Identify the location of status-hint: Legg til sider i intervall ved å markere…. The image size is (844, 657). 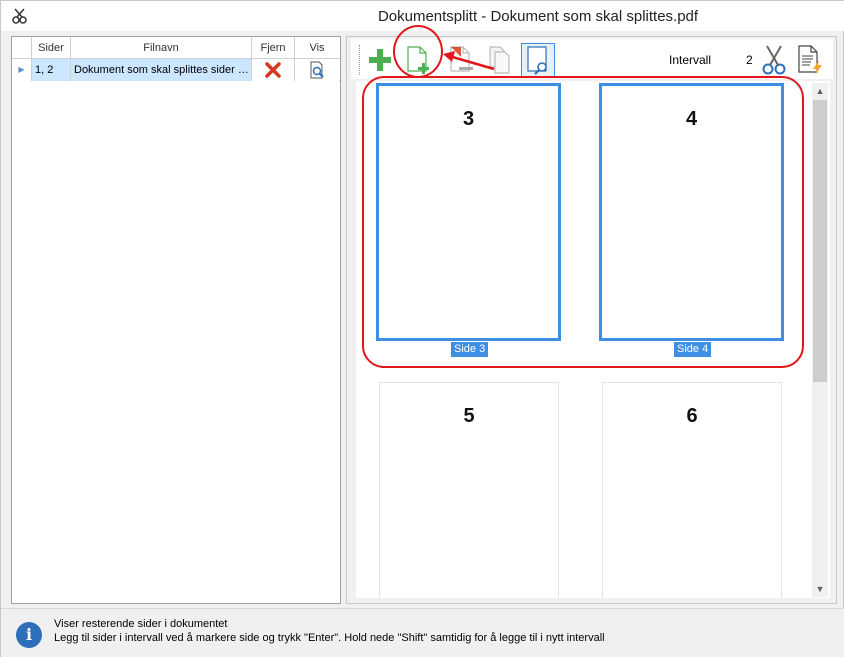
(329, 638).